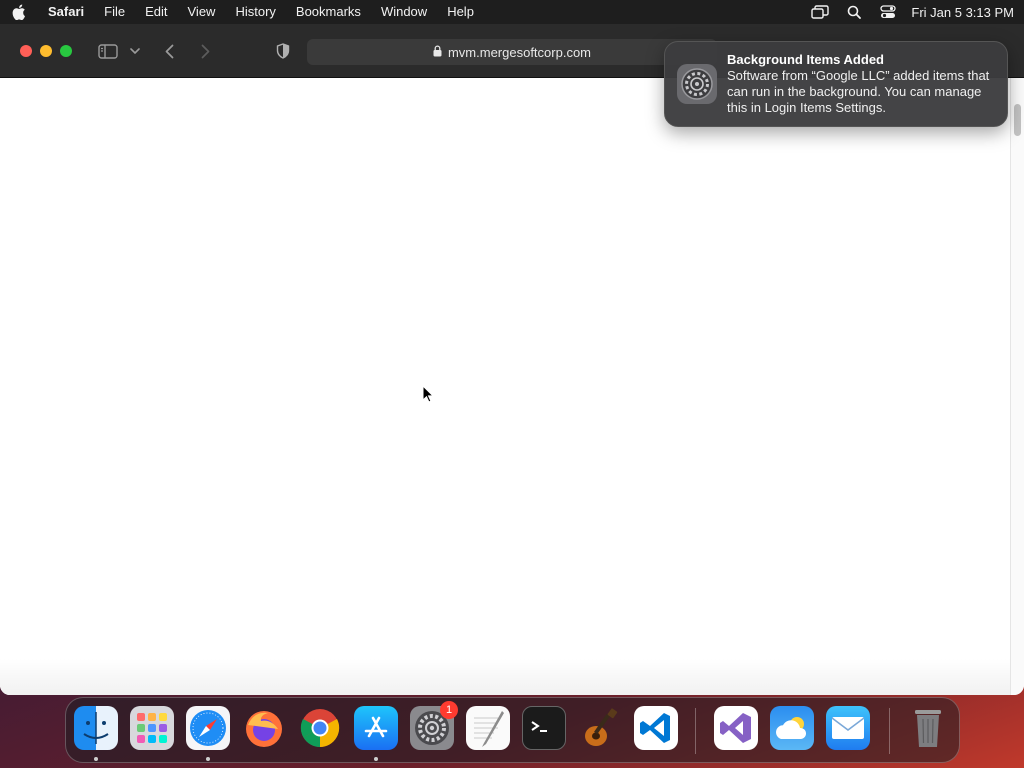 This screenshot has width=1024, height=768. I want to click on spotlight-search-icon, so click(854, 12).